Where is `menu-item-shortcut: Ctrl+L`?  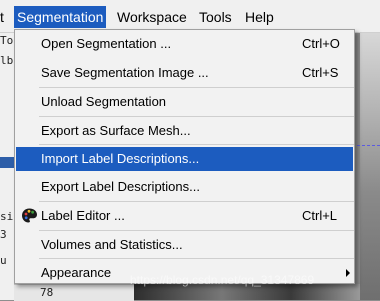 menu-item-shortcut: Ctrl+L is located at coordinates (320, 215).